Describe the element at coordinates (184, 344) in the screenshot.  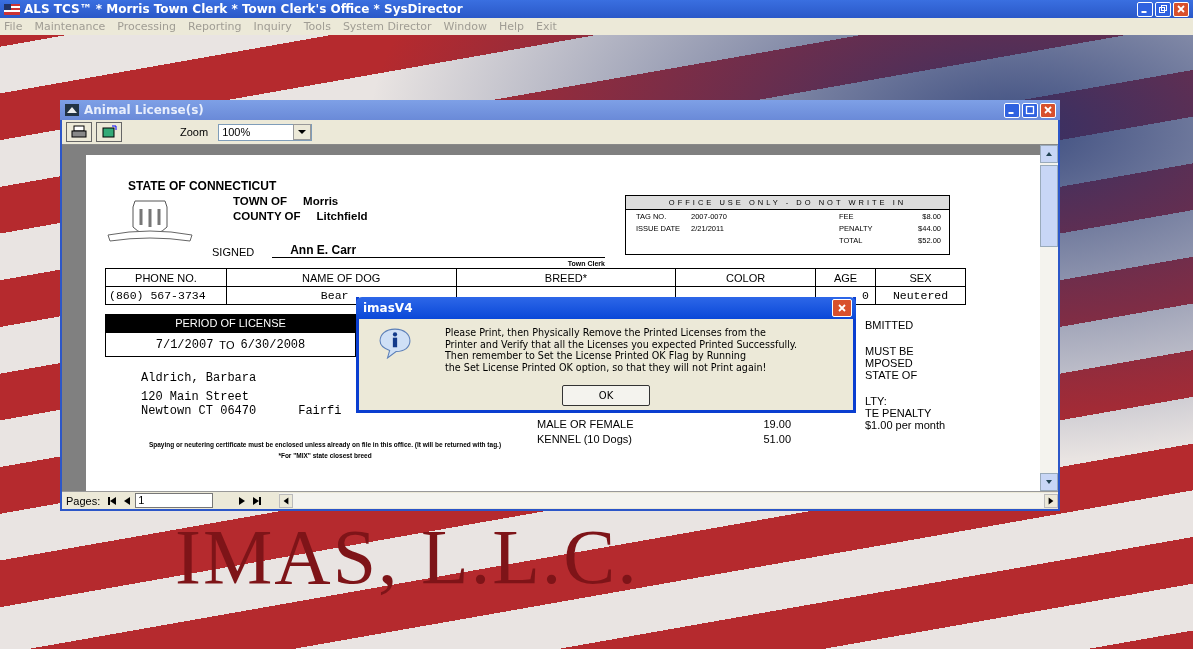
I see `start-date: 7/1/2007` at that location.